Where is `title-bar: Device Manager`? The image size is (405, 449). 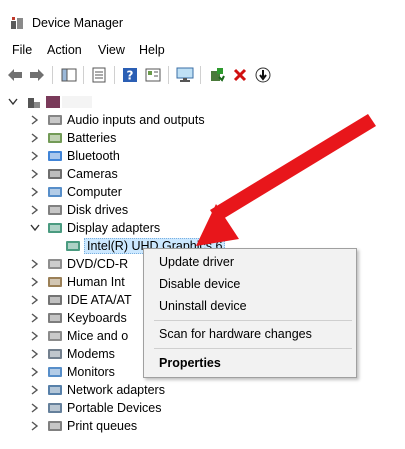 title-bar: Device Manager is located at coordinates (202, 20).